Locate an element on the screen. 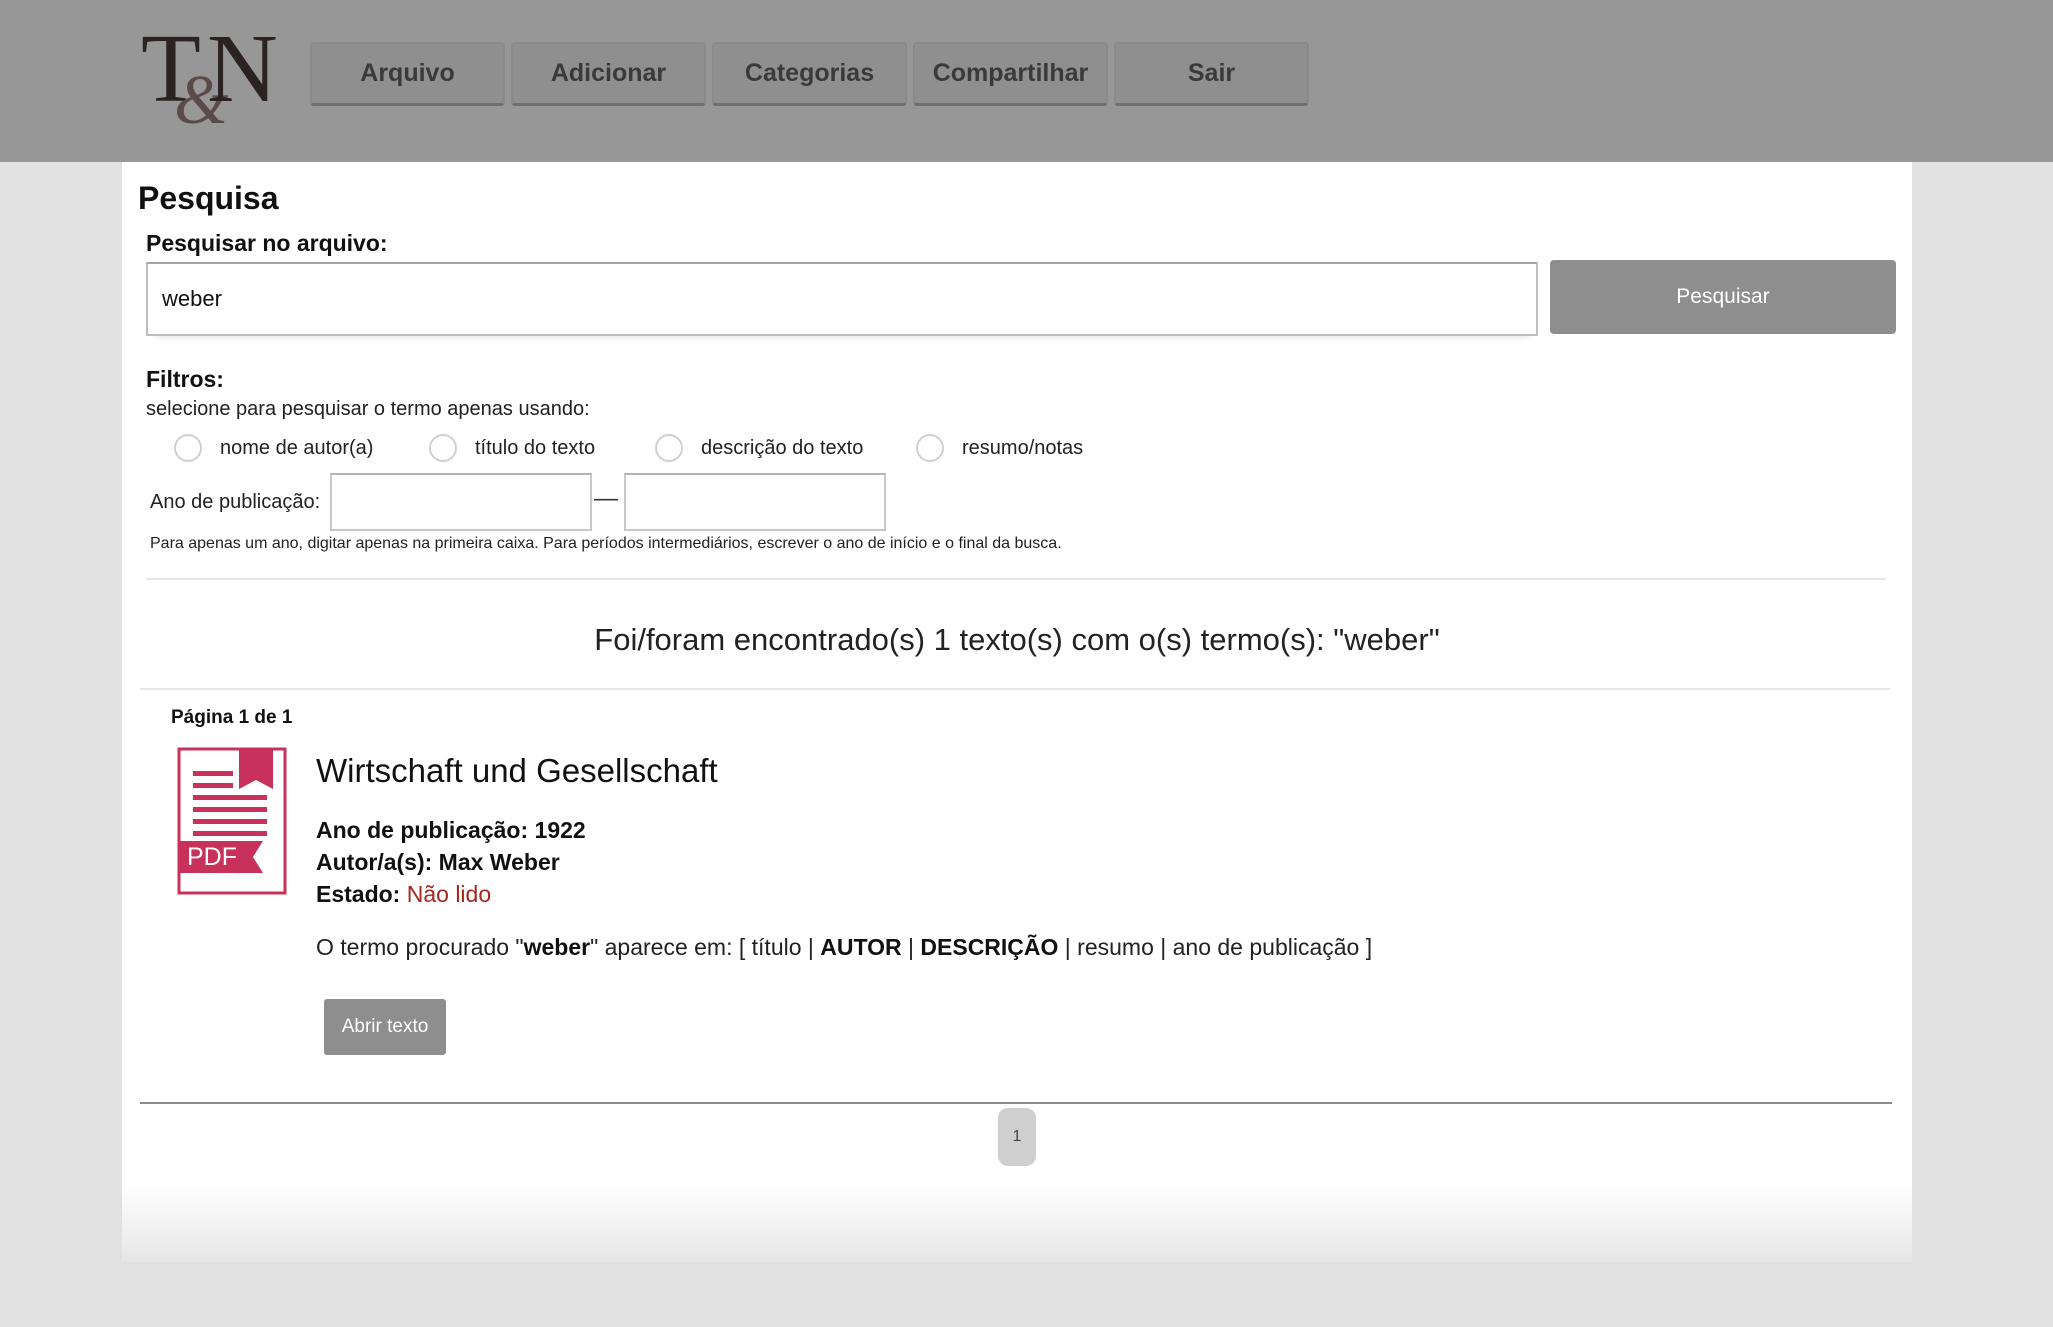 The height and width of the screenshot is (1327, 2053). page-title: Pesquisa is located at coordinates (208, 198).